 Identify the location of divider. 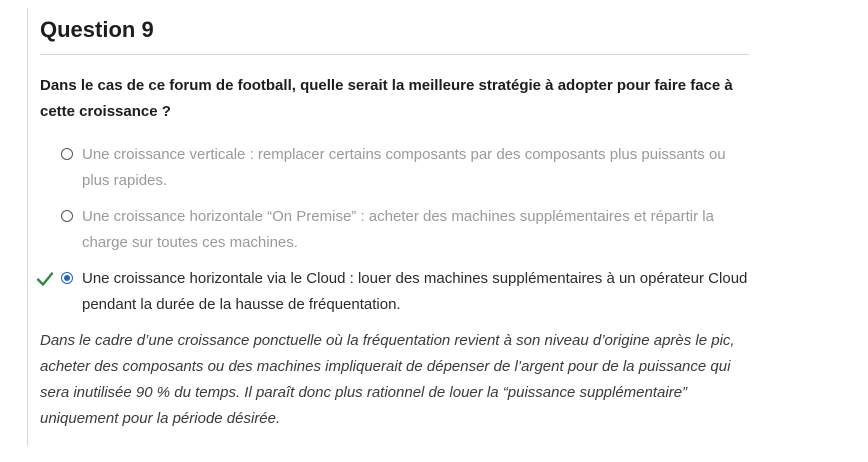
(394, 54).